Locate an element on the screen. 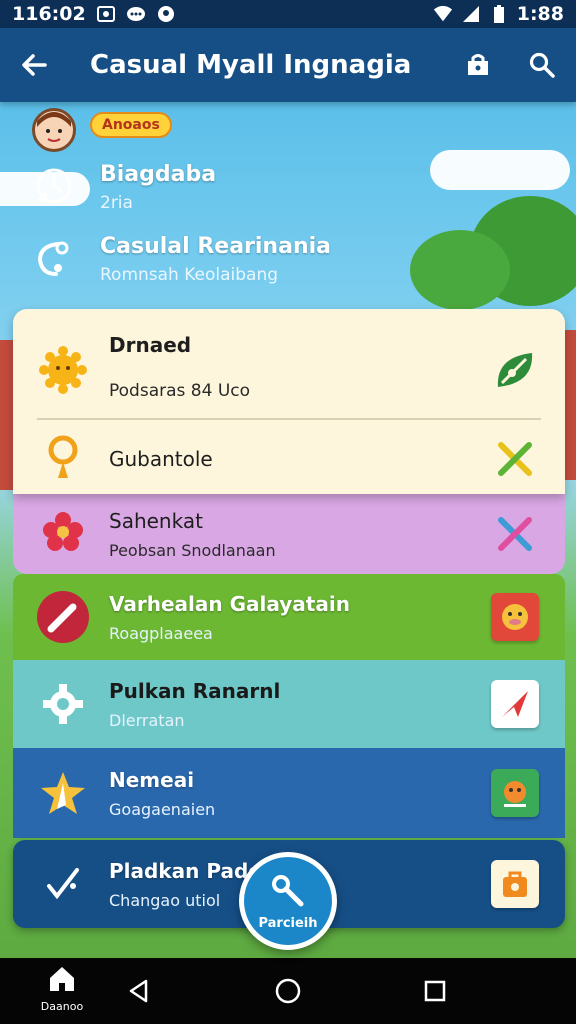 The image size is (576, 1024). phone-icon is located at coordinates (54, 258).